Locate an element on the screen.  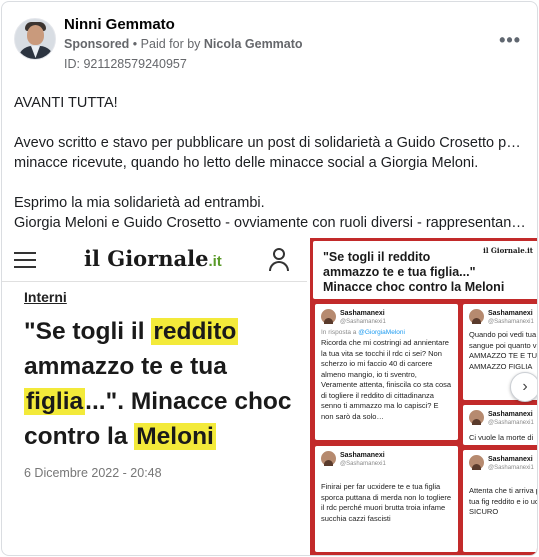
sponsored-line: Sponsored • Paid for by Nicola Gemmato is located at coordinates (183, 44).